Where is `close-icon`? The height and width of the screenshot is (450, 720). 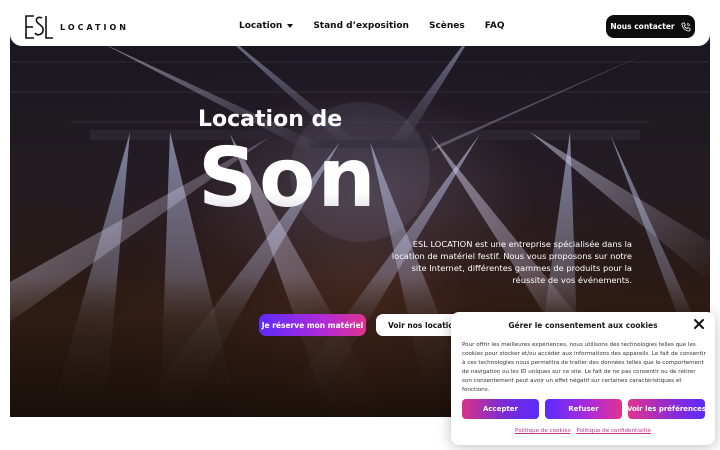
close-icon is located at coordinates (699, 324).